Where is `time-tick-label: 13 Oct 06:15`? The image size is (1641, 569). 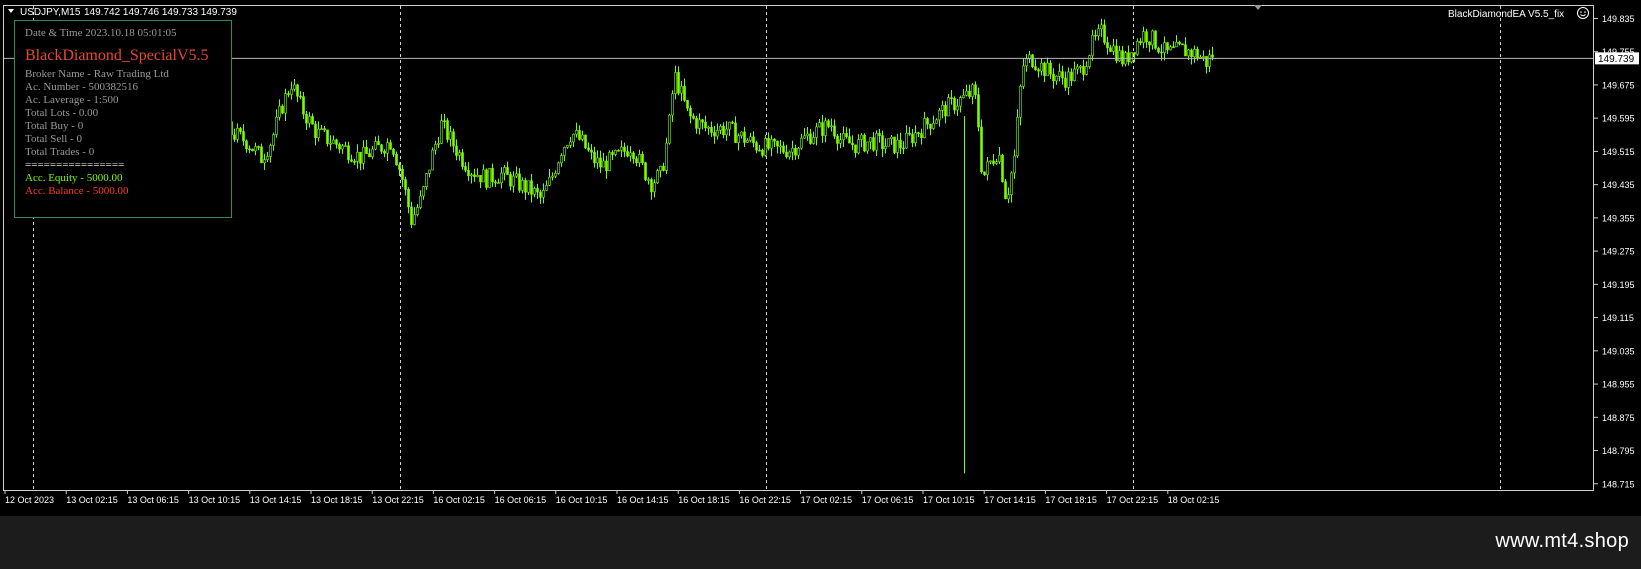 time-tick-label: 13 Oct 06:15 is located at coordinates (153, 500).